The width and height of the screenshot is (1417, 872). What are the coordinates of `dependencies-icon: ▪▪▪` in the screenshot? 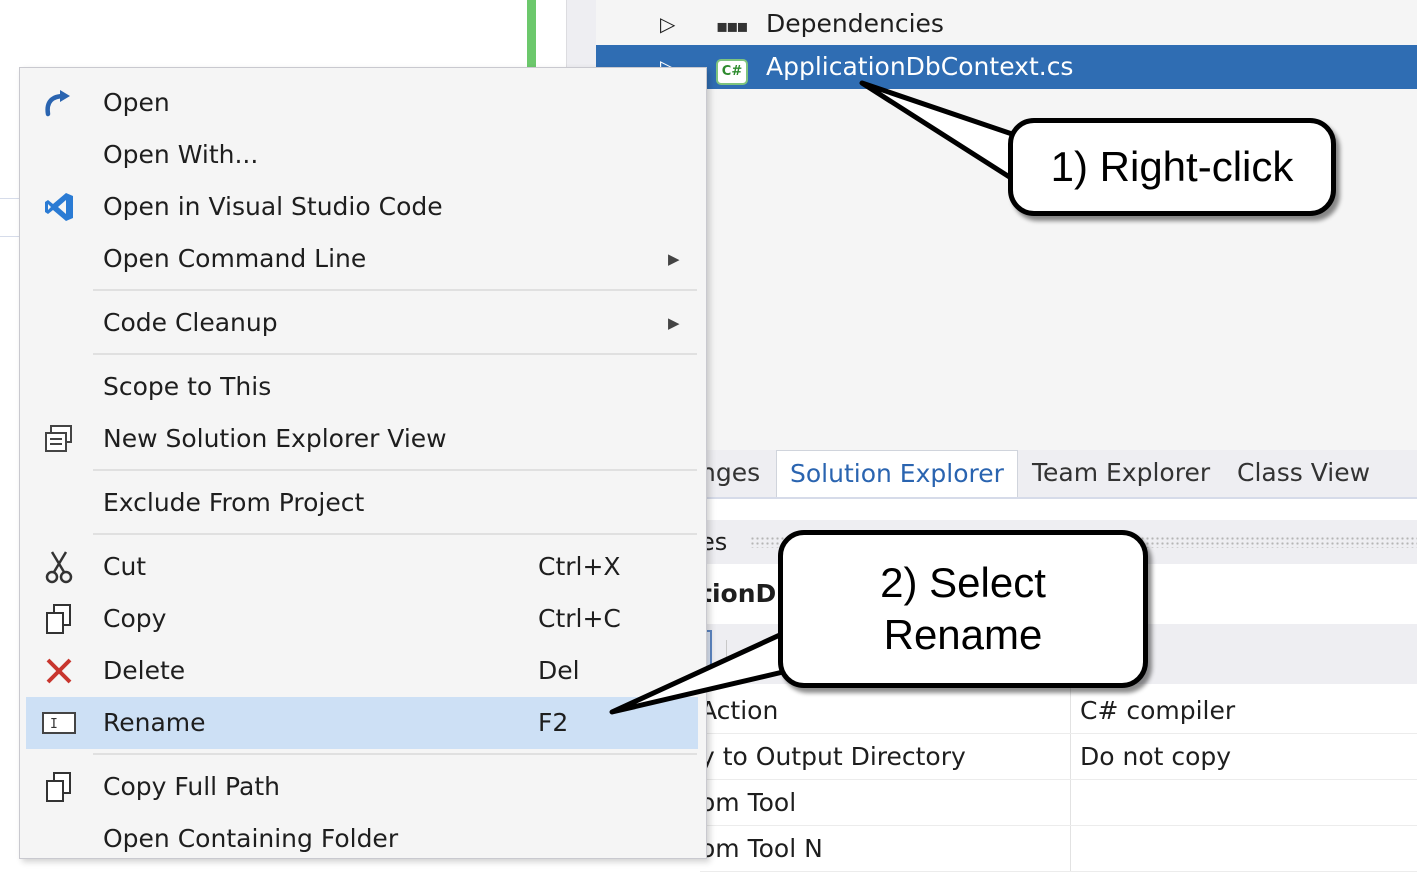 It's located at (732, 26).